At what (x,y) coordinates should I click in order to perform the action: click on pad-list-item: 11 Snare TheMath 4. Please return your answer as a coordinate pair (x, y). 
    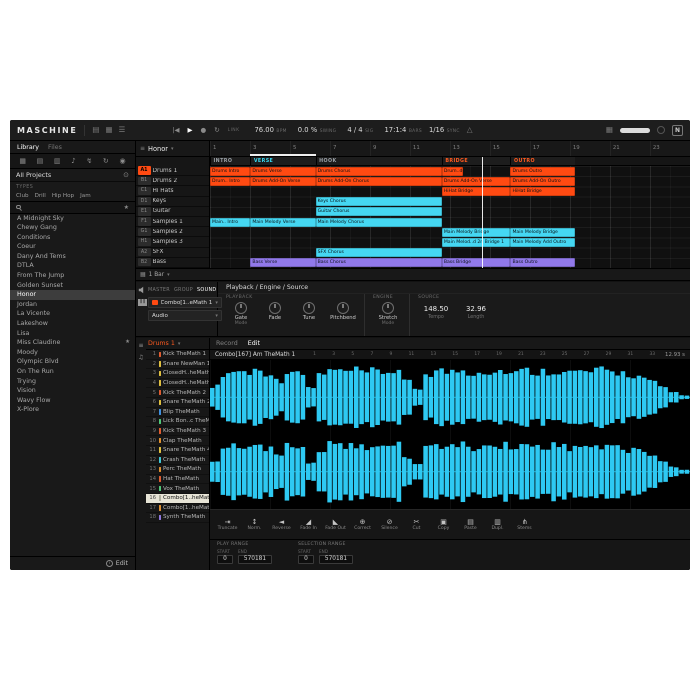
    Looking at the image, I should click on (177, 451).